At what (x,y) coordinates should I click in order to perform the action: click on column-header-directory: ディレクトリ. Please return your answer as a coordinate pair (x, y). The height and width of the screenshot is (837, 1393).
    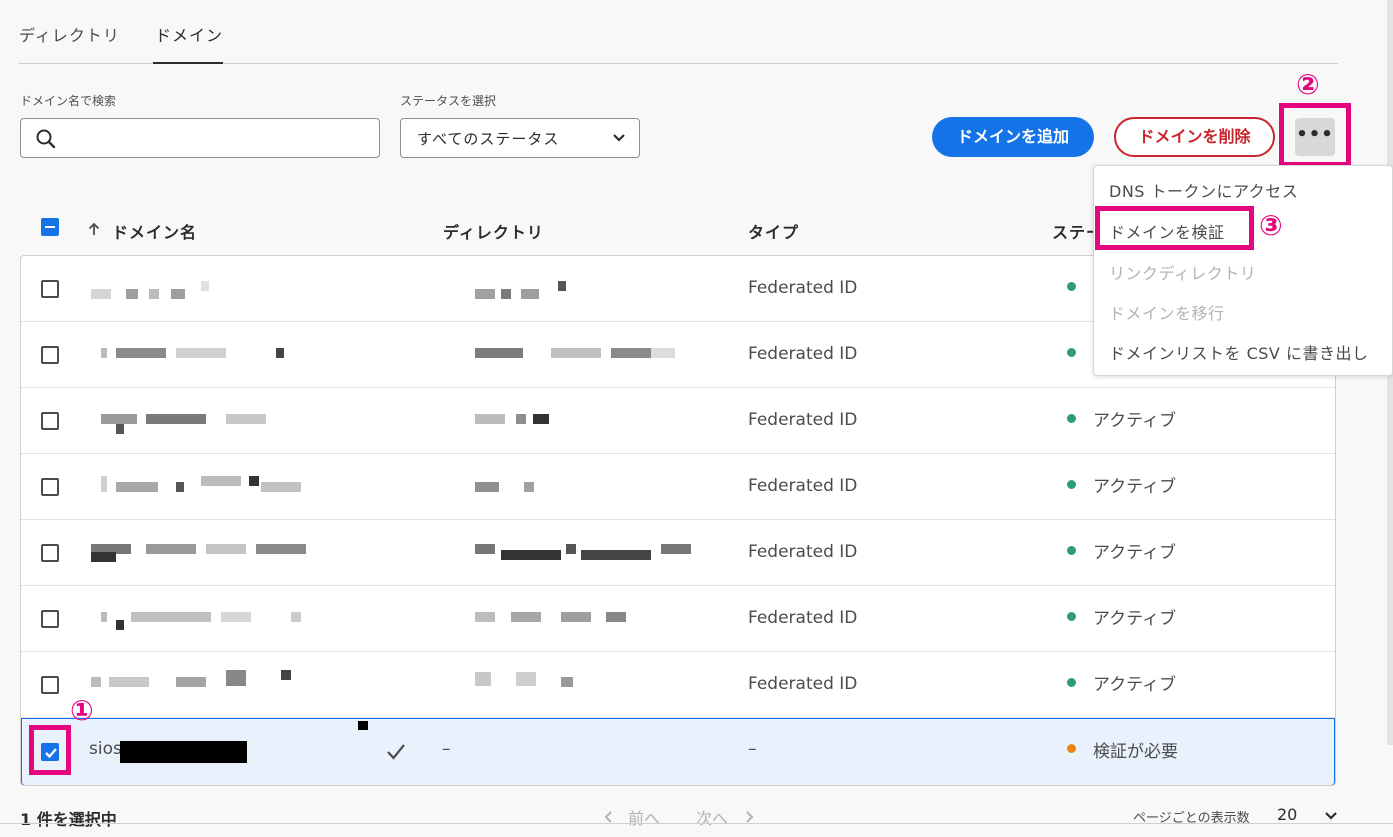
    Looking at the image, I should click on (493, 232).